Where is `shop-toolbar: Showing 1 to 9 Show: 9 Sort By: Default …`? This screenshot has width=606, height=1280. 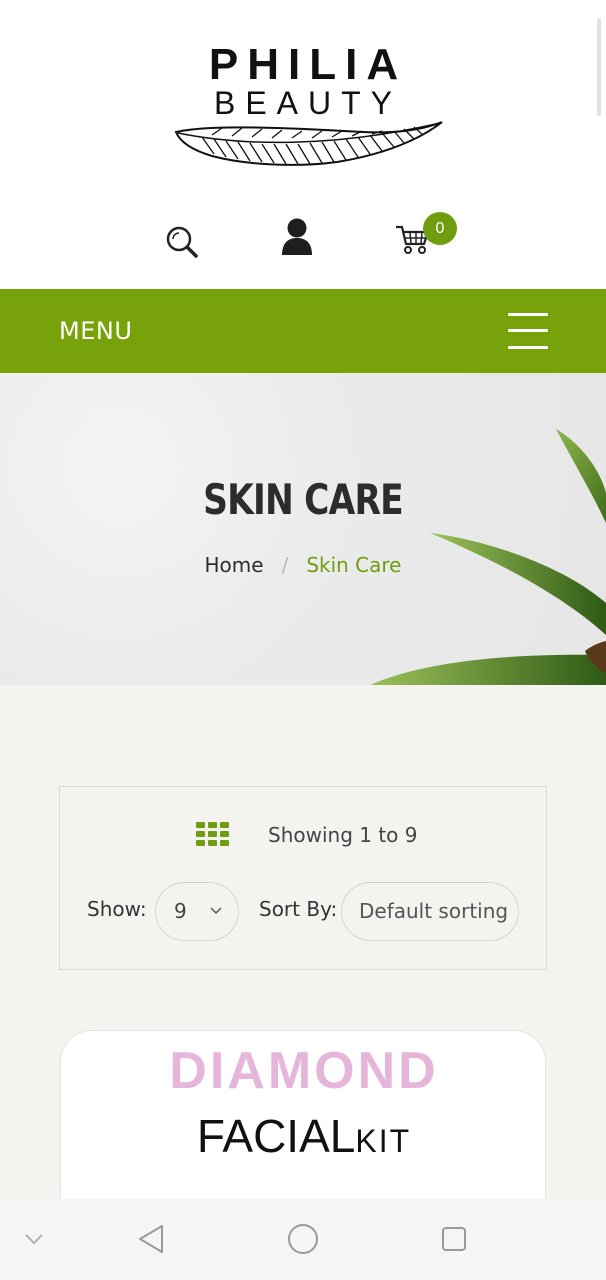 shop-toolbar: Showing 1 to 9 Show: 9 Sort By: Default … is located at coordinates (303, 878).